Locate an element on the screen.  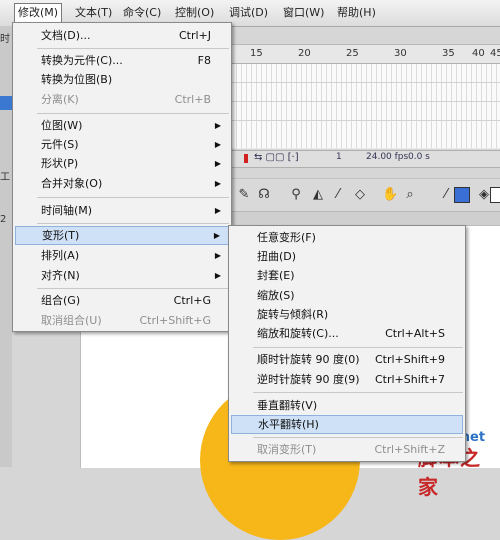
timeline-status-bar: ⇆ ▢▢ [·] 1 24.00 fps 0.0 s is located at coordinates (366, 159).